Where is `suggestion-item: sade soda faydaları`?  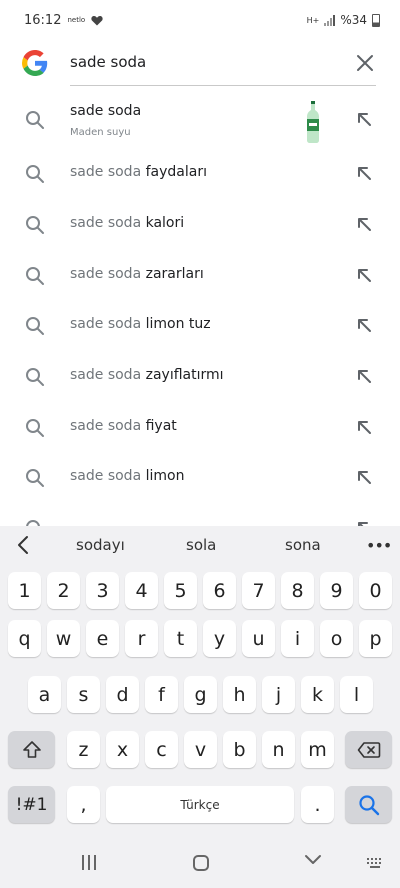 suggestion-item: sade soda faydaları is located at coordinates (200, 174).